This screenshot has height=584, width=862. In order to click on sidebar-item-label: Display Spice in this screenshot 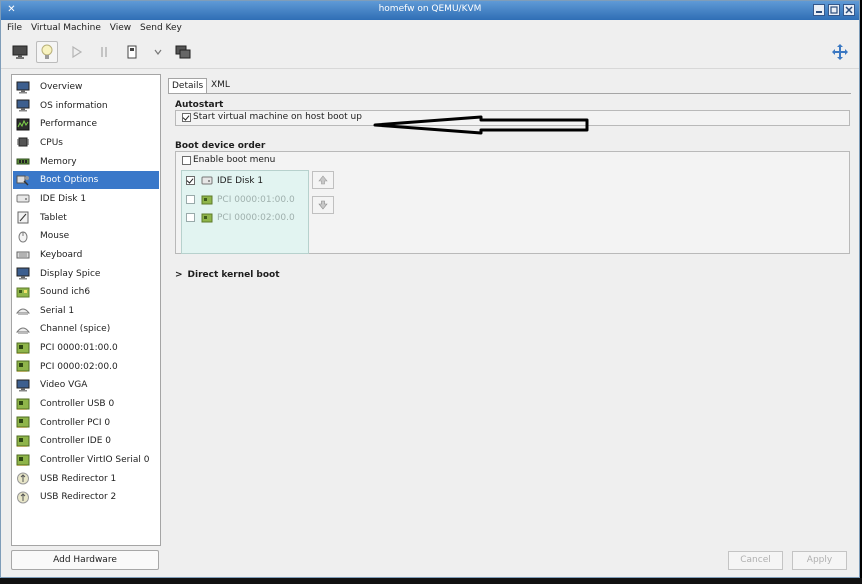, I will do `click(70, 273)`.